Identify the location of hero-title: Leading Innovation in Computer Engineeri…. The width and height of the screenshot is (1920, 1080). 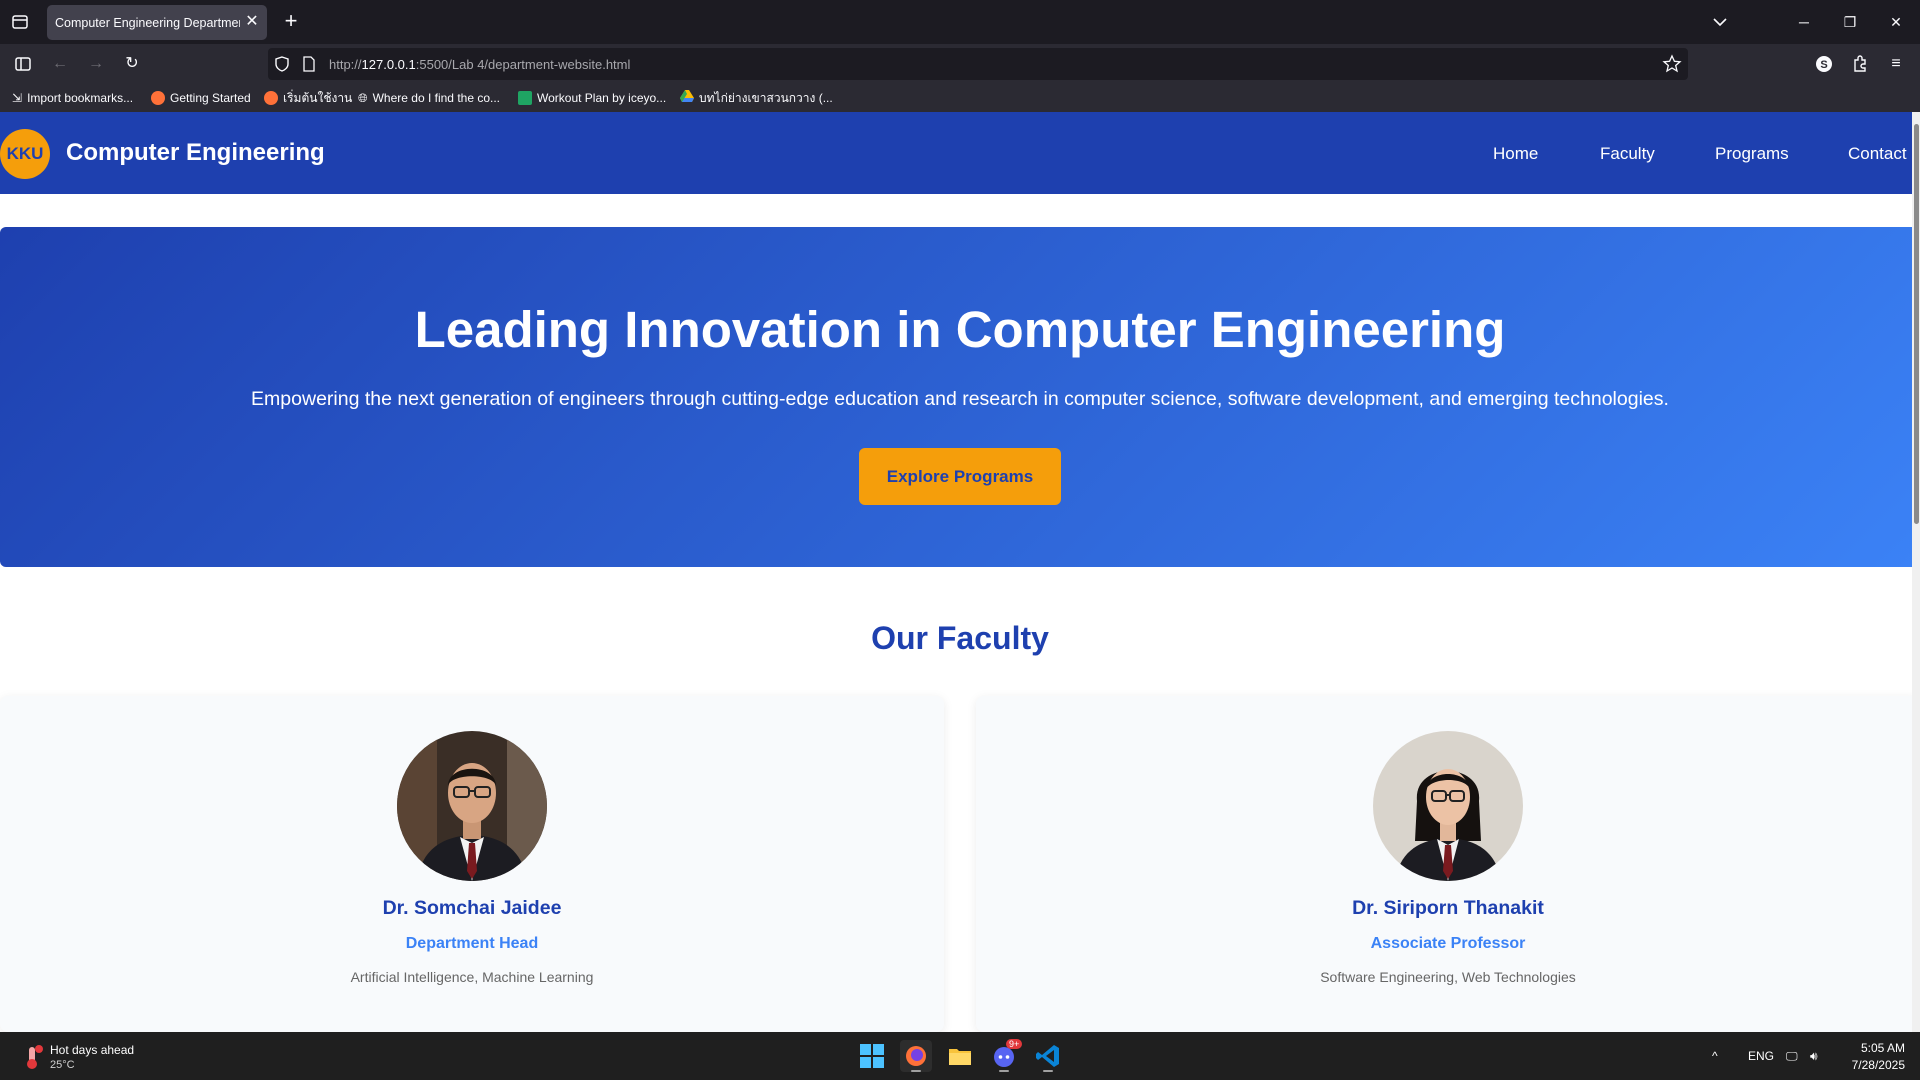
(960, 329).